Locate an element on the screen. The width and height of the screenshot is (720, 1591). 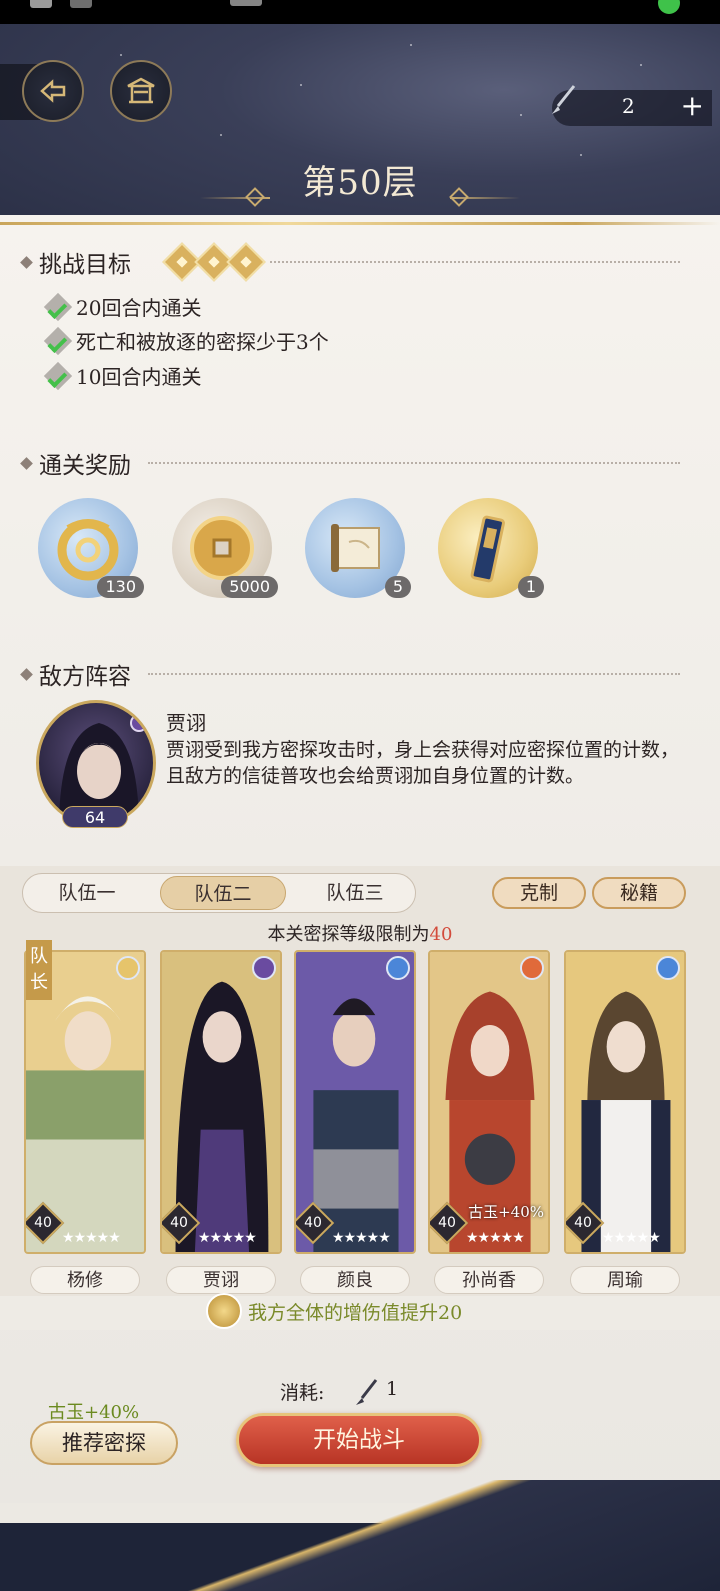
buff-text: 我方全体的增伤值提升20 is located at coordinates (355, 1313).